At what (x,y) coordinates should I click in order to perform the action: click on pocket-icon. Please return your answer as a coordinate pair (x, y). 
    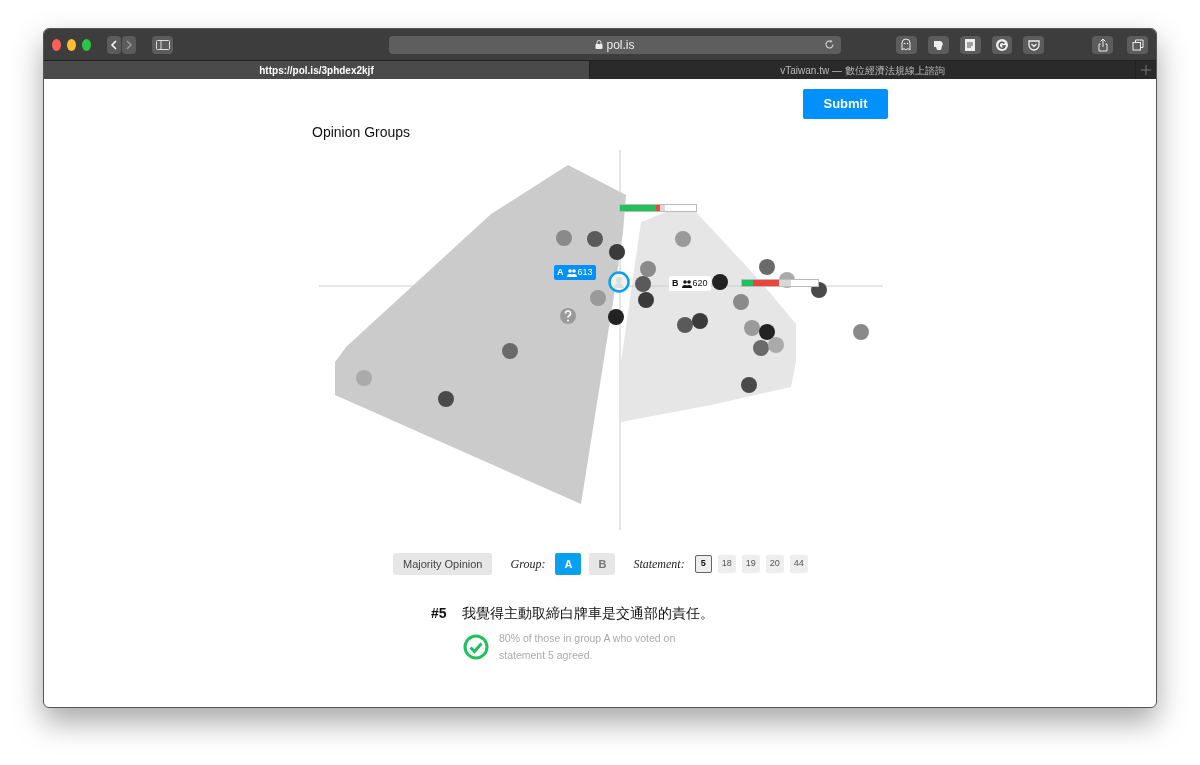
    Looking at the image, I should click on (1033, 44).